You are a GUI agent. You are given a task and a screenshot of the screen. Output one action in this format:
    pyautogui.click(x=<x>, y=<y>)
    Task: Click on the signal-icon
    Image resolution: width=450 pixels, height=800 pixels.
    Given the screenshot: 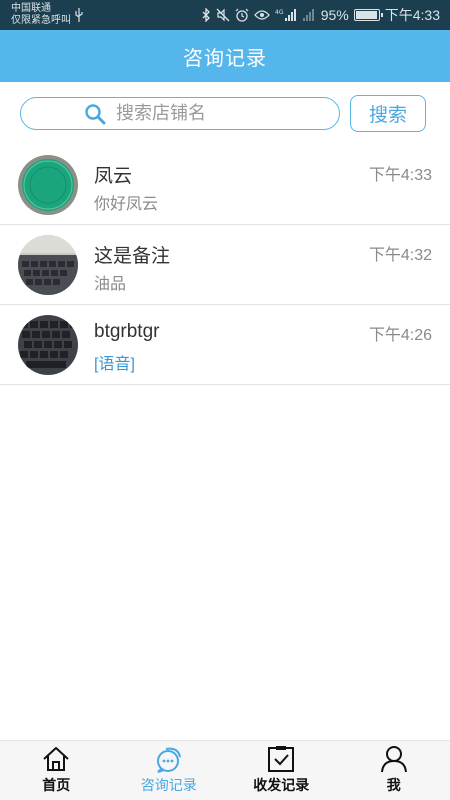 What is the action you would take?
    pyautogui.click(x=308, y=15)
    